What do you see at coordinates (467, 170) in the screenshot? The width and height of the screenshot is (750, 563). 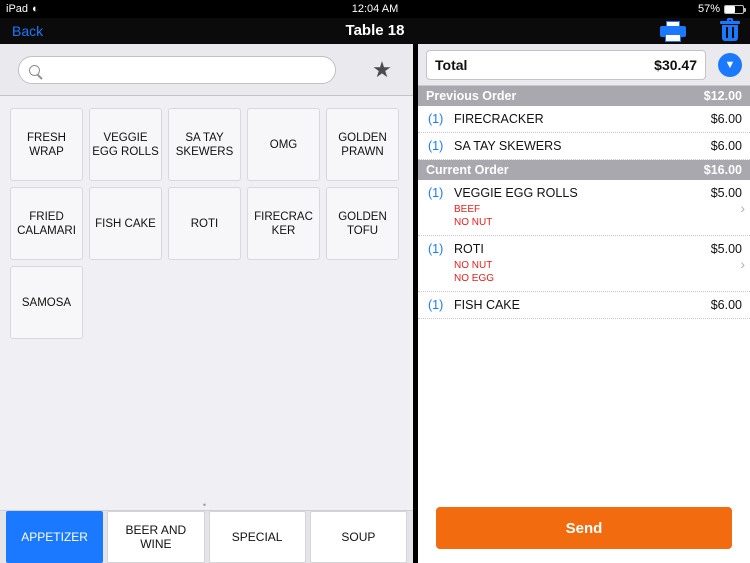 I see `order-section-title: Current Order` at bounding box center [467, 170].